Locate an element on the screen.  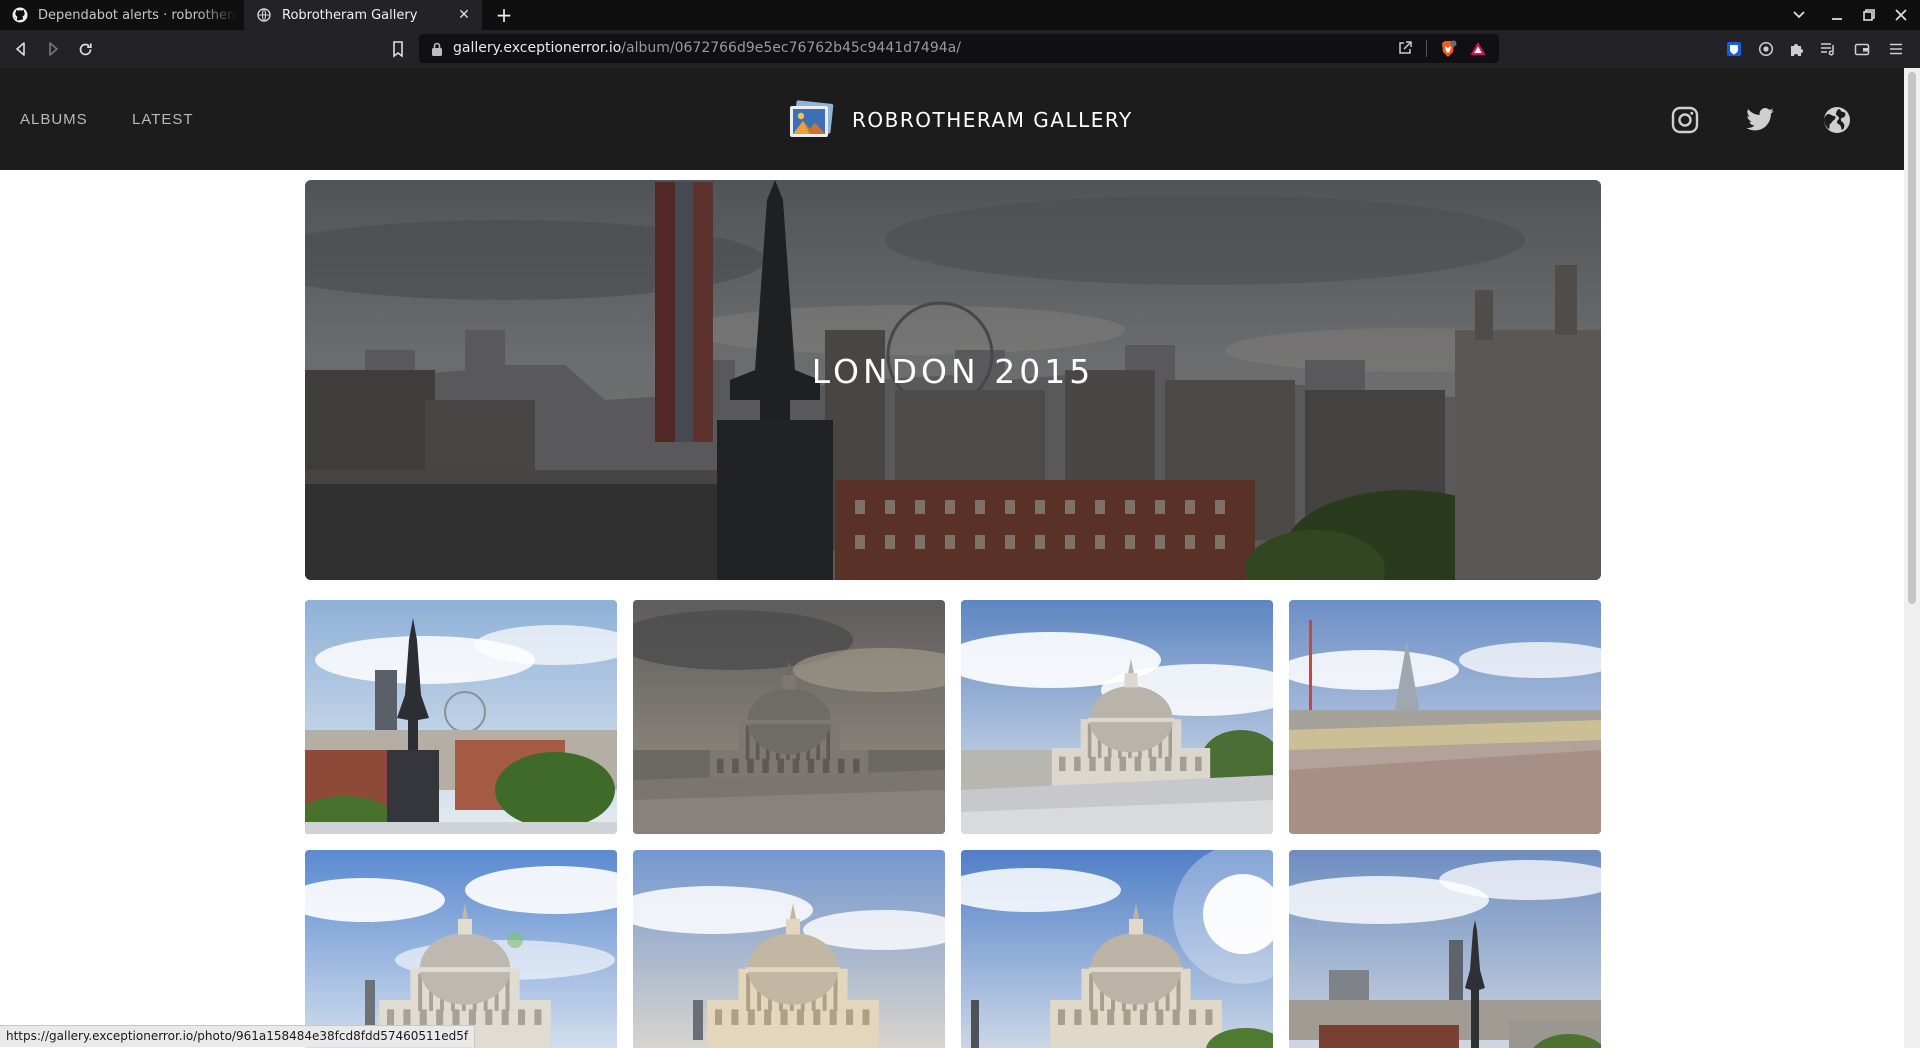
site-brand: ROBROTHERAM GALLERY is located at coordinates (960, 120).